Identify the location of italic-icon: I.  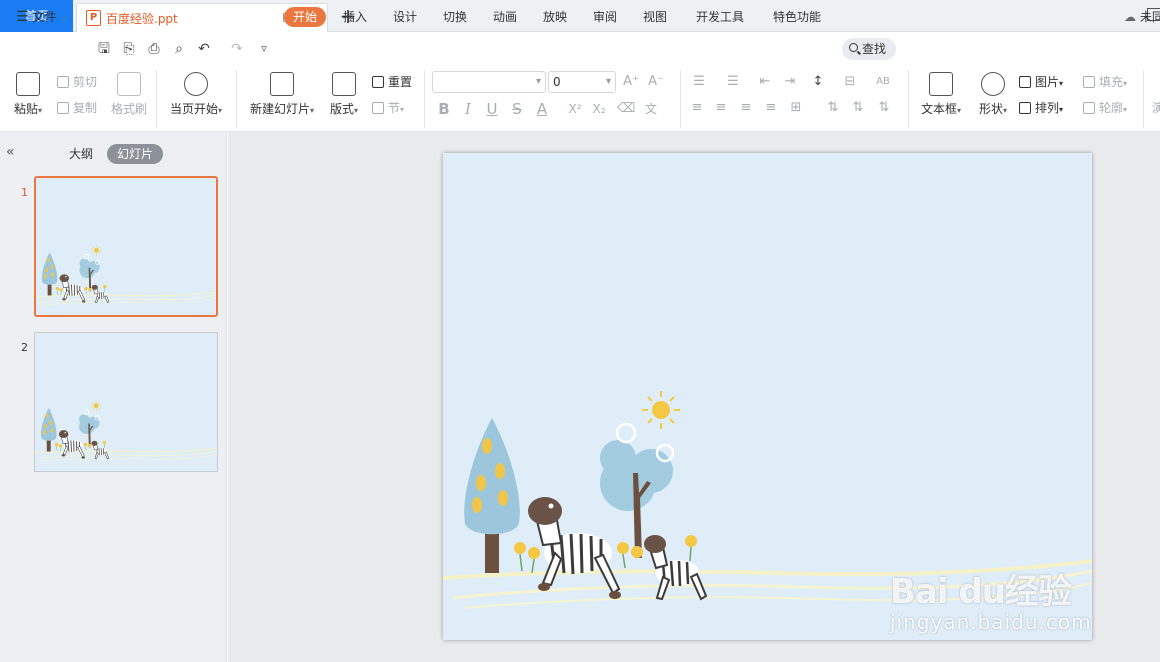
(468, 109).